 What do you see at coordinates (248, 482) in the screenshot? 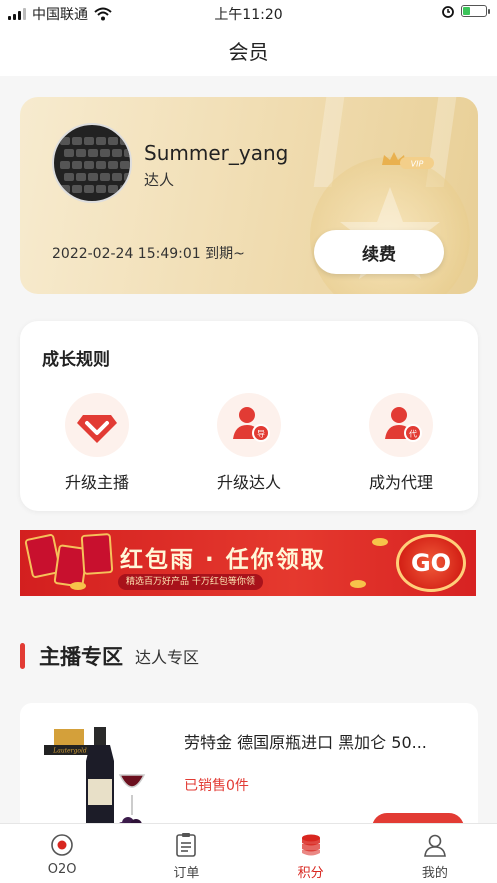
I see `rule-label: 升级达人` at bounding box center [248, 482].